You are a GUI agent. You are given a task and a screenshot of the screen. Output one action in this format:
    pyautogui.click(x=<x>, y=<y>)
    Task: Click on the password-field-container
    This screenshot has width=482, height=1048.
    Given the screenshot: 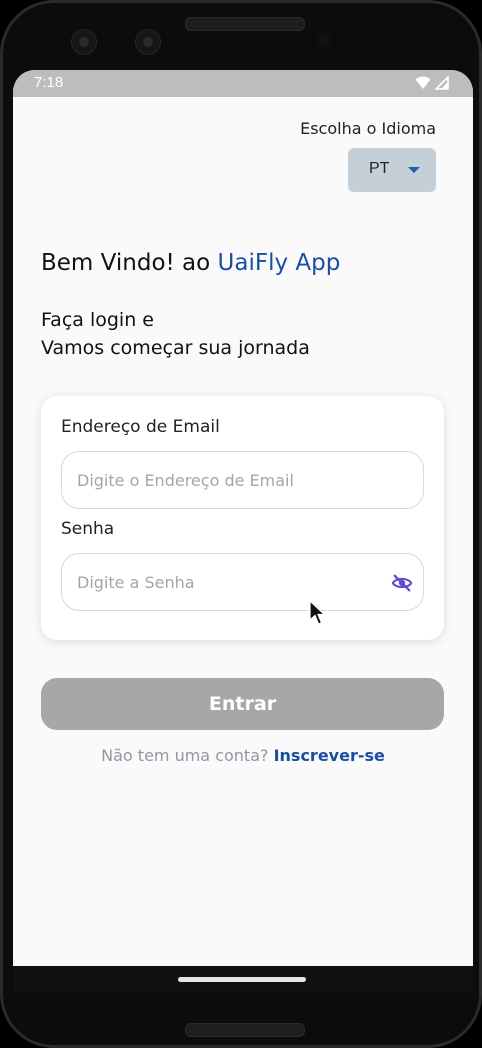 What is the action you would take?
    pyautogui.click(x=242, y=582)
    